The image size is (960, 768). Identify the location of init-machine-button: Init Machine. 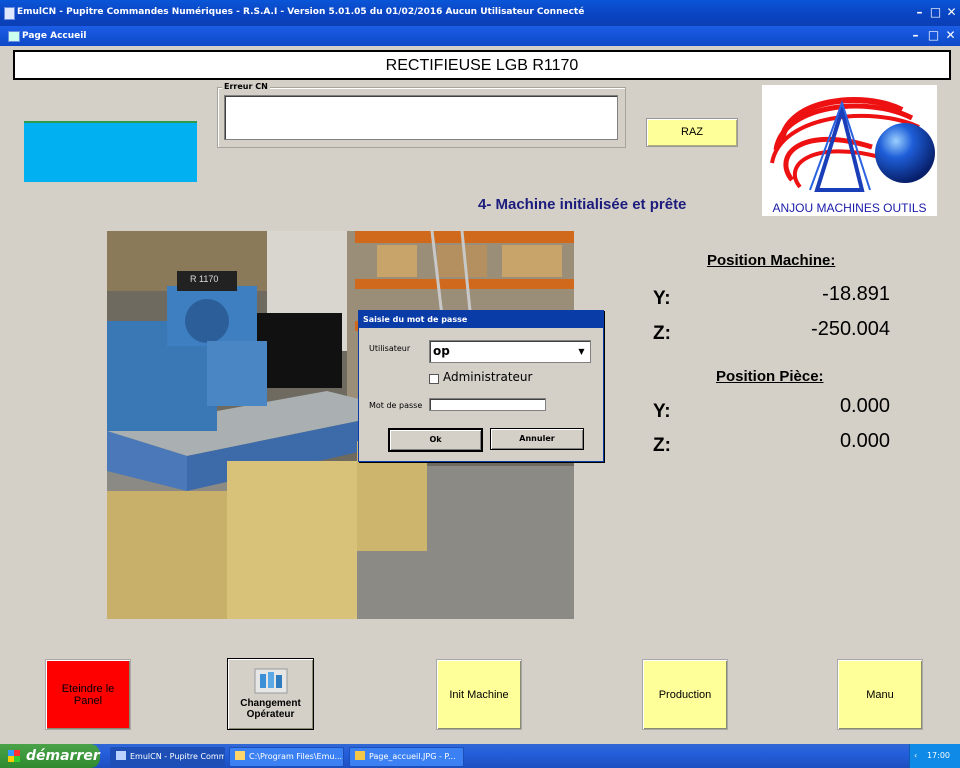
(479, 694).